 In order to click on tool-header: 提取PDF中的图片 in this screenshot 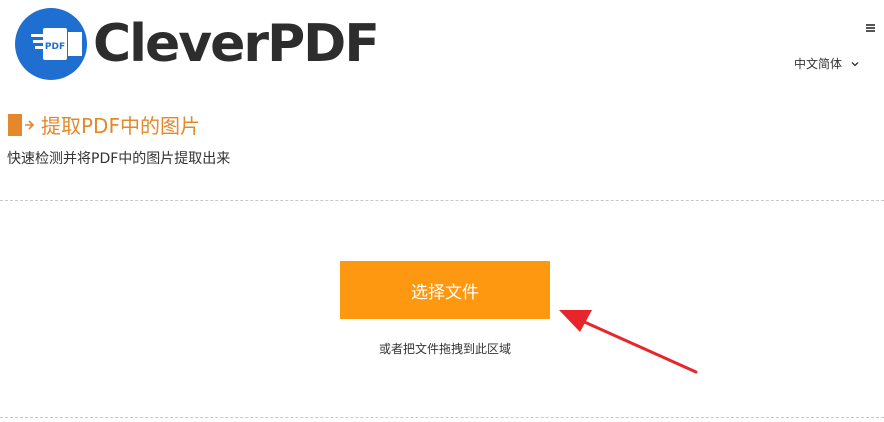, I will do `click(103, 126)`.